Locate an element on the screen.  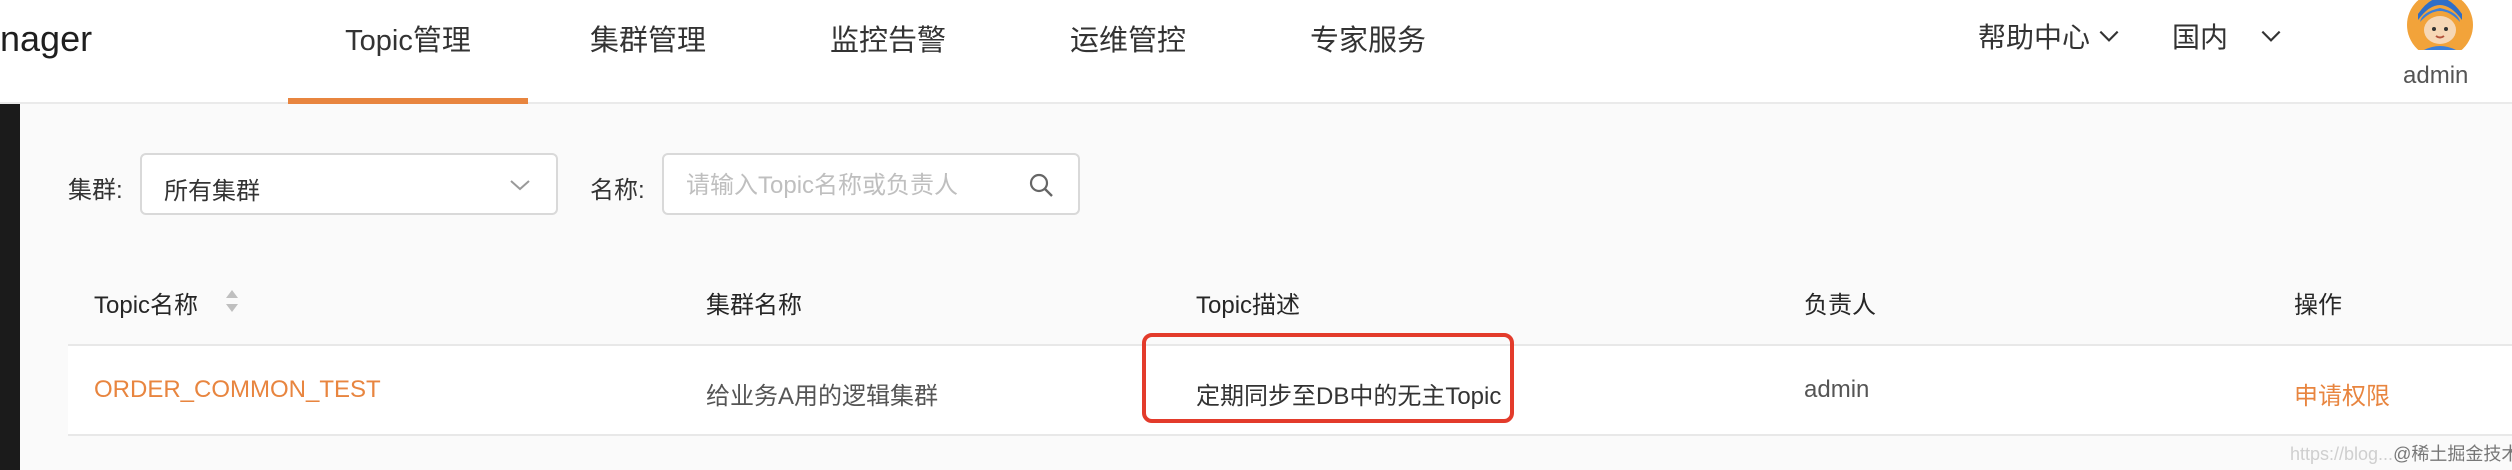
watermark: https://blog...@稀土掘金技术社区 is located at coordinates (2401, 453).